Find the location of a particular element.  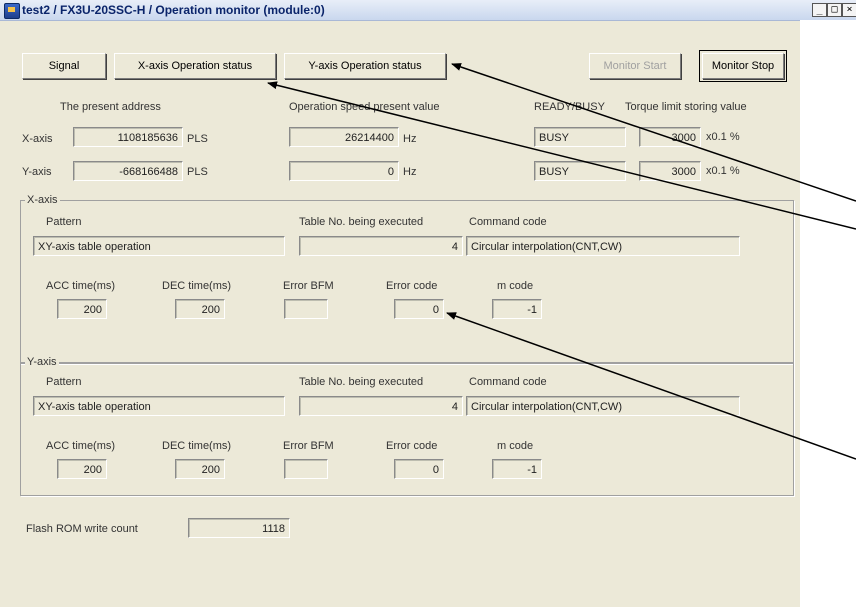

y-m-code-field: -1 is located at coordinates (517, 469).